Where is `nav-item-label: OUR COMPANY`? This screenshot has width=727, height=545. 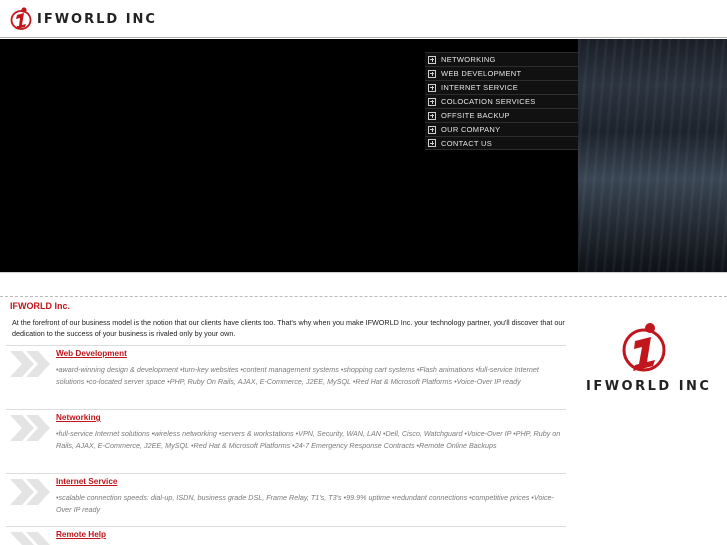
nav-item-label: OUR COMPANY is located at coordinates (471, 129).